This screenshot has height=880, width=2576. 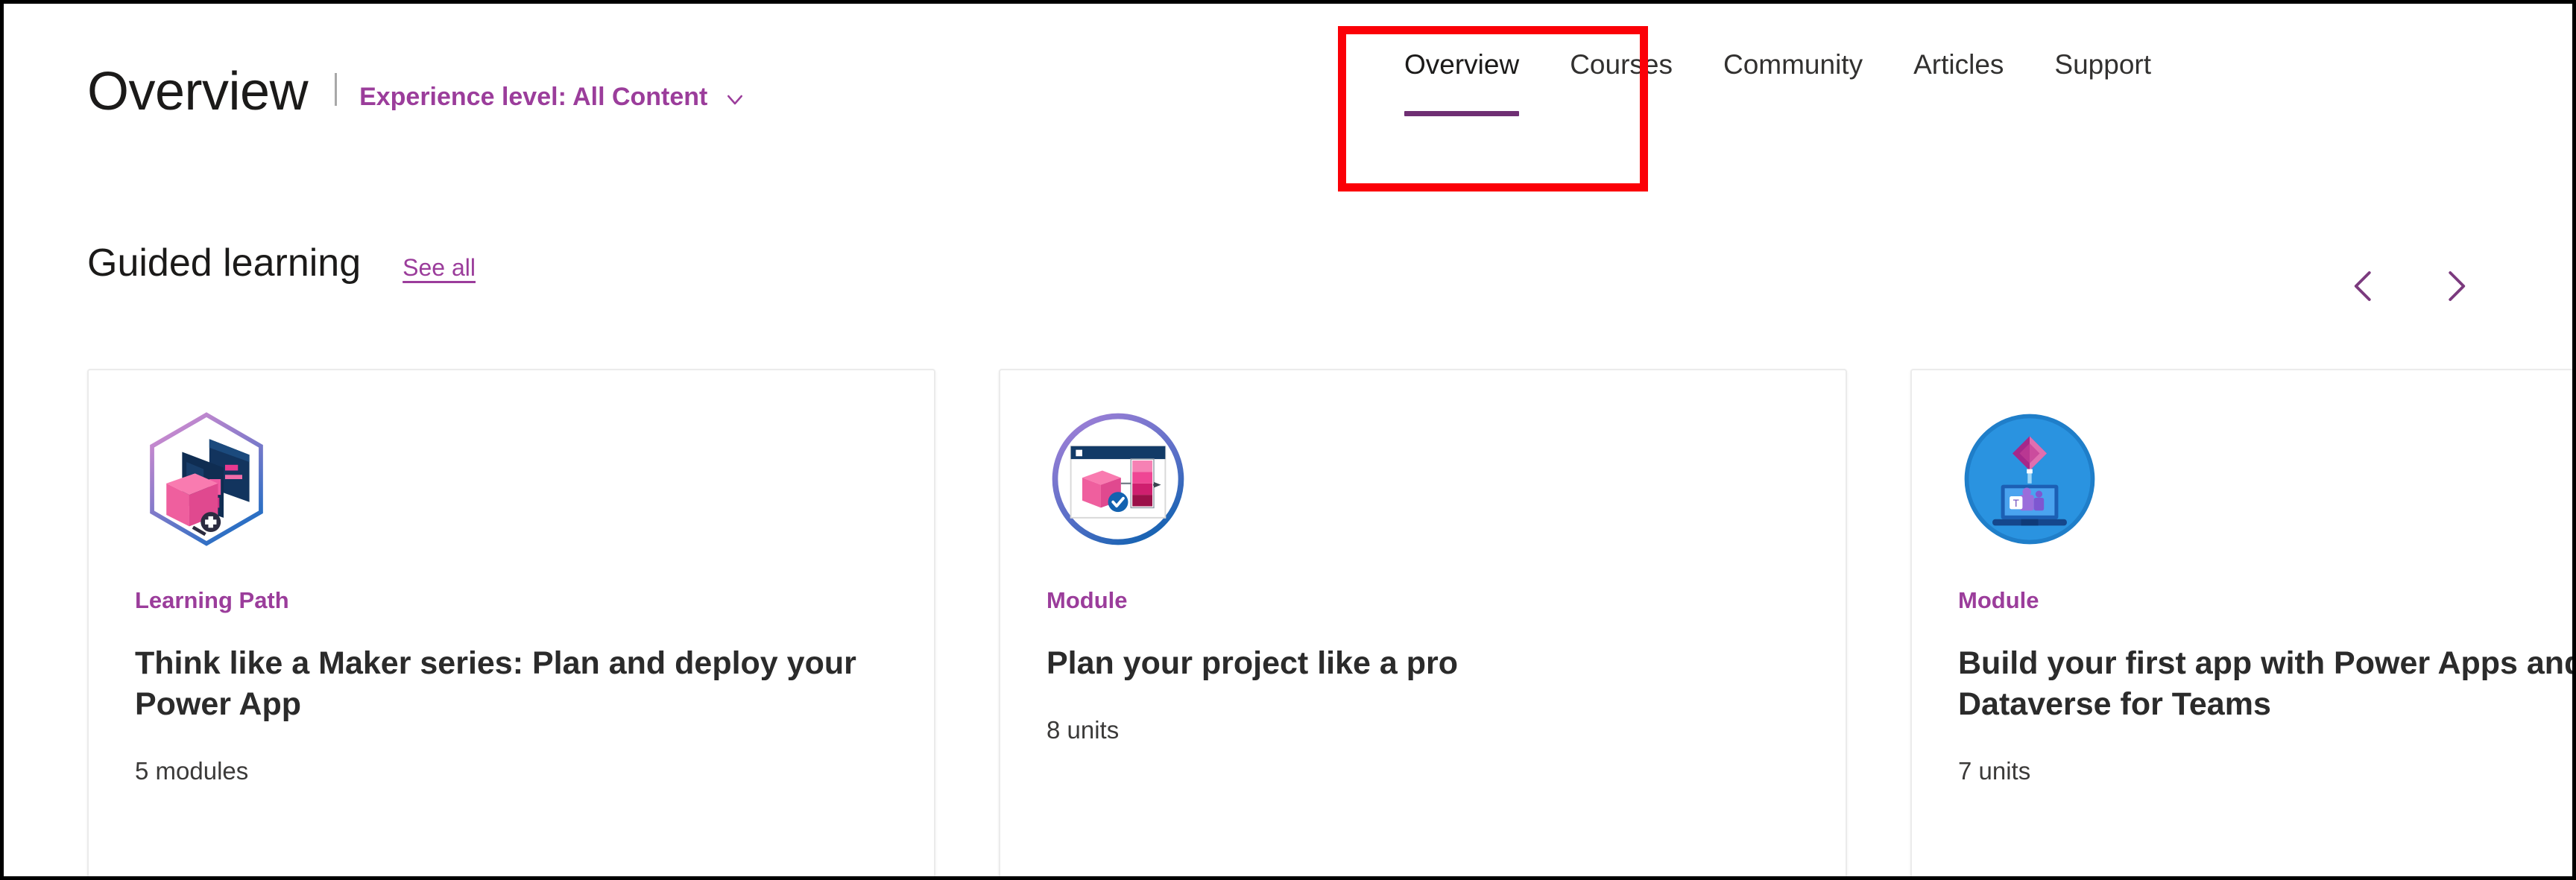 What do you see at coordinates (212, 600) in the screenshot?
I see `card-kicker: Learning Path` at bounding box center [212, 600].